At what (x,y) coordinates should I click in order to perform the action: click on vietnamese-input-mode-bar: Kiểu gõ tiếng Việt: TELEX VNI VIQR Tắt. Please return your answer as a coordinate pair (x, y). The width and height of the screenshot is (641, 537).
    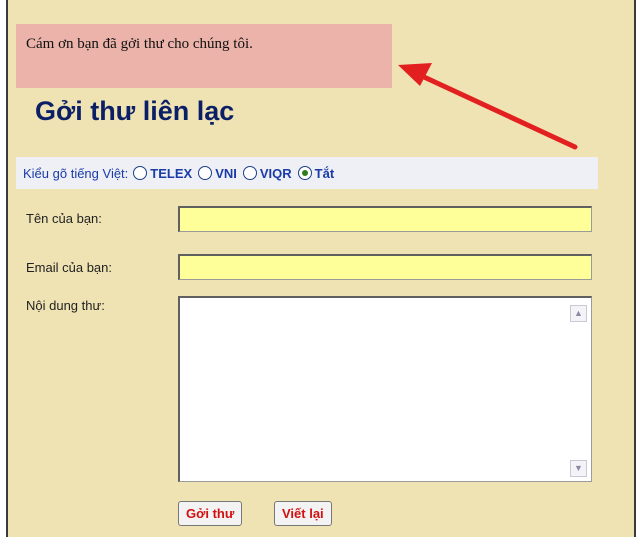
    Looking at the image, I should click on (307, 173).